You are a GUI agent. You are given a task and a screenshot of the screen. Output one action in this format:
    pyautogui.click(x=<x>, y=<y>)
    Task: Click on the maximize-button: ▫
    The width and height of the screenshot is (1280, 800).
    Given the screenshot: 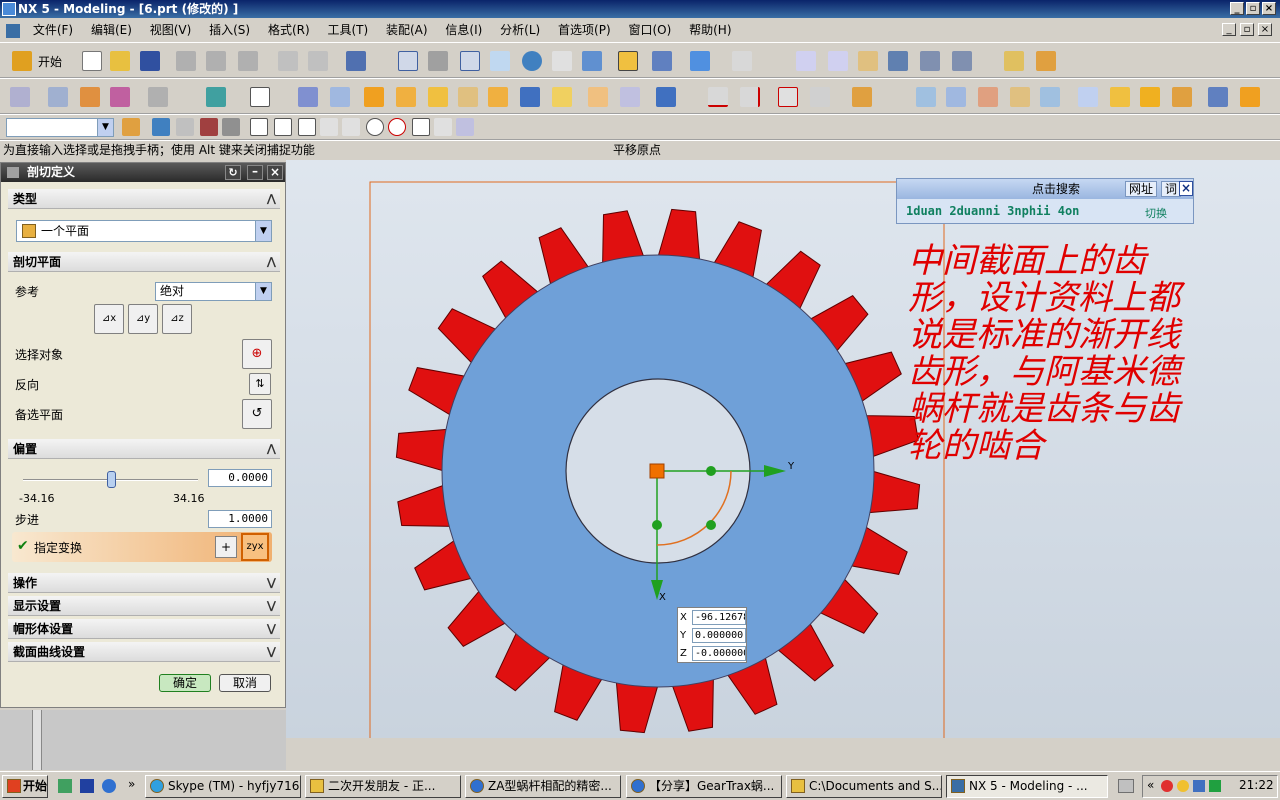 What is the action you would take?
    pyautogui.click(x=1253, y=8)
    